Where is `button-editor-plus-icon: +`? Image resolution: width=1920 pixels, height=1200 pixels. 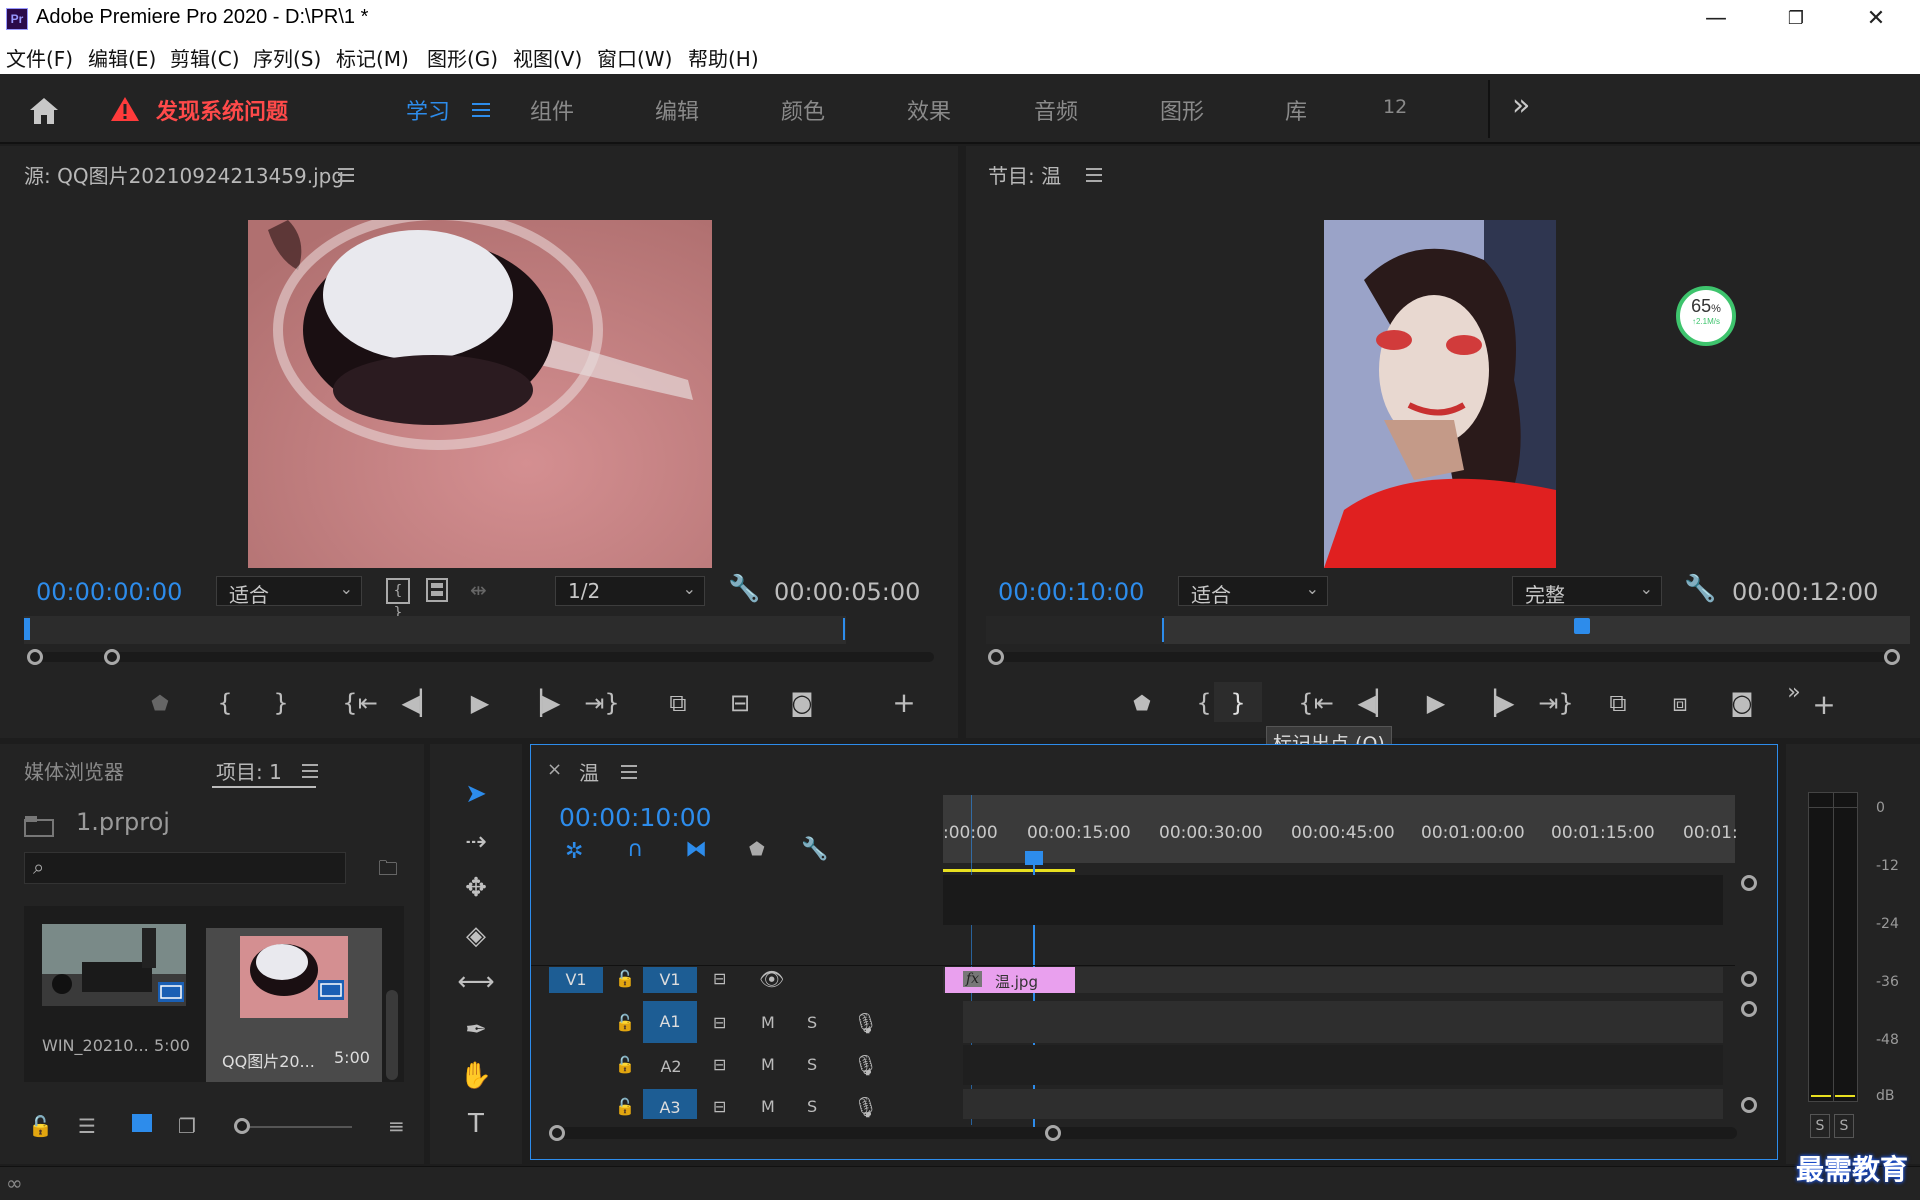 button-editor-plus-icon: + is located at coordinates (904, 703).